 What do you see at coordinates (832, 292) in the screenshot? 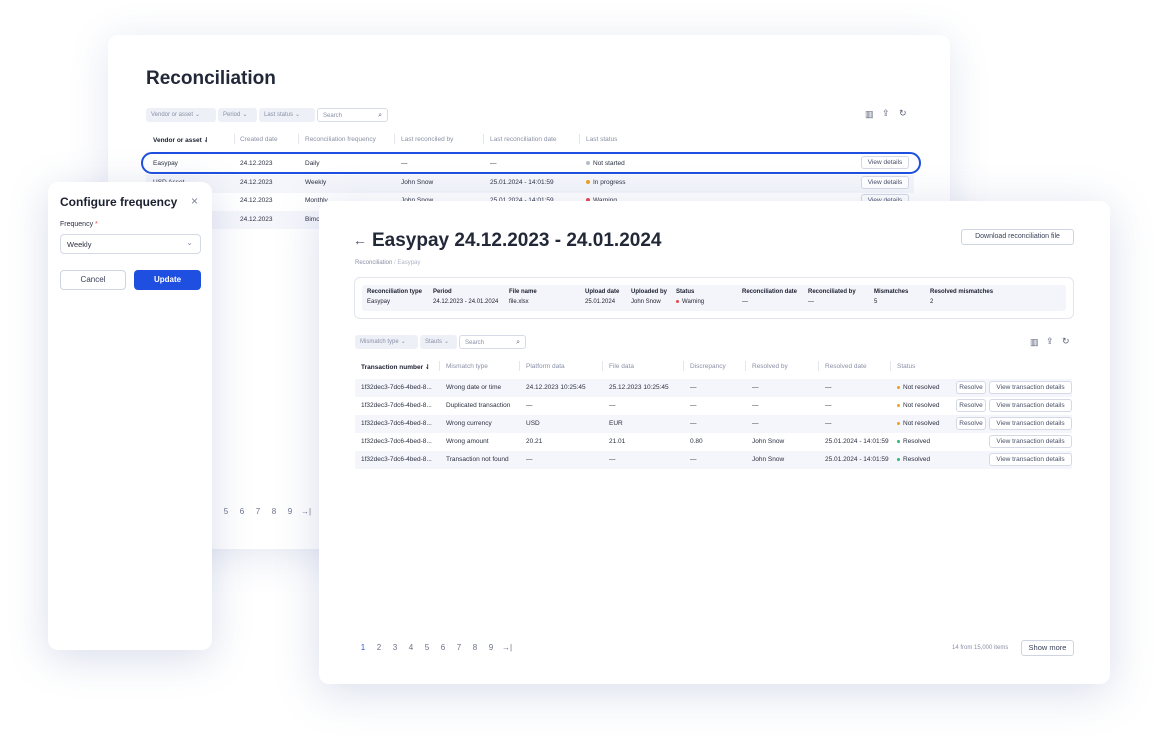
I see `summary-label: Reconciliated by` at bounding box center [832, 292].